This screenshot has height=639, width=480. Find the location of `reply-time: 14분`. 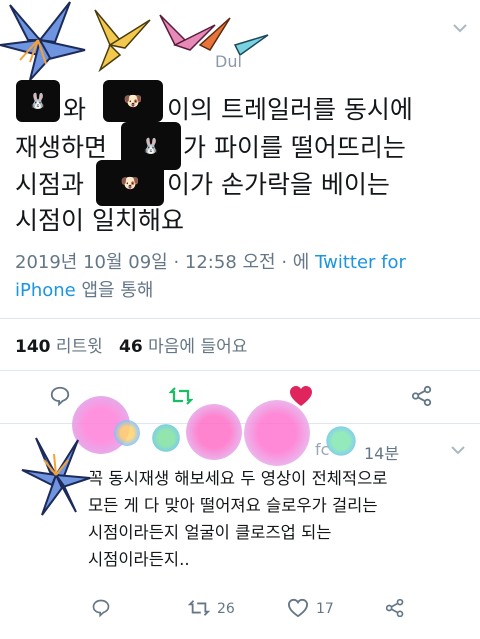

reply-time: 14분 is located at coordinates (382, 453).